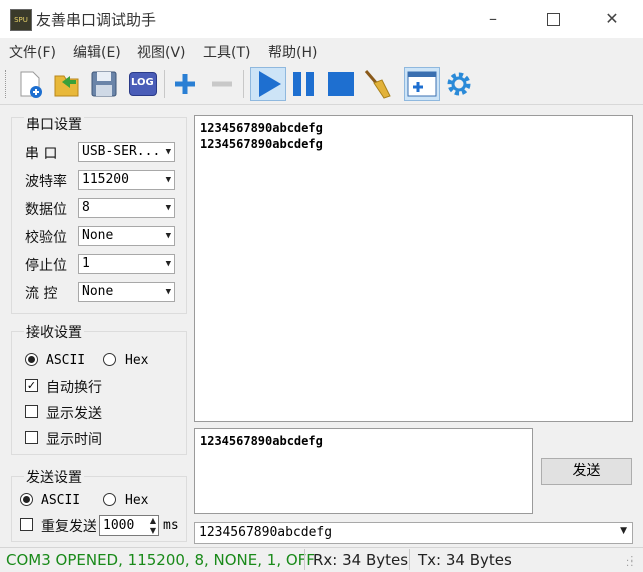  Describe the element at coordinates (41, 154) in the screenshot. I see `port-label: 串 口` at that location.